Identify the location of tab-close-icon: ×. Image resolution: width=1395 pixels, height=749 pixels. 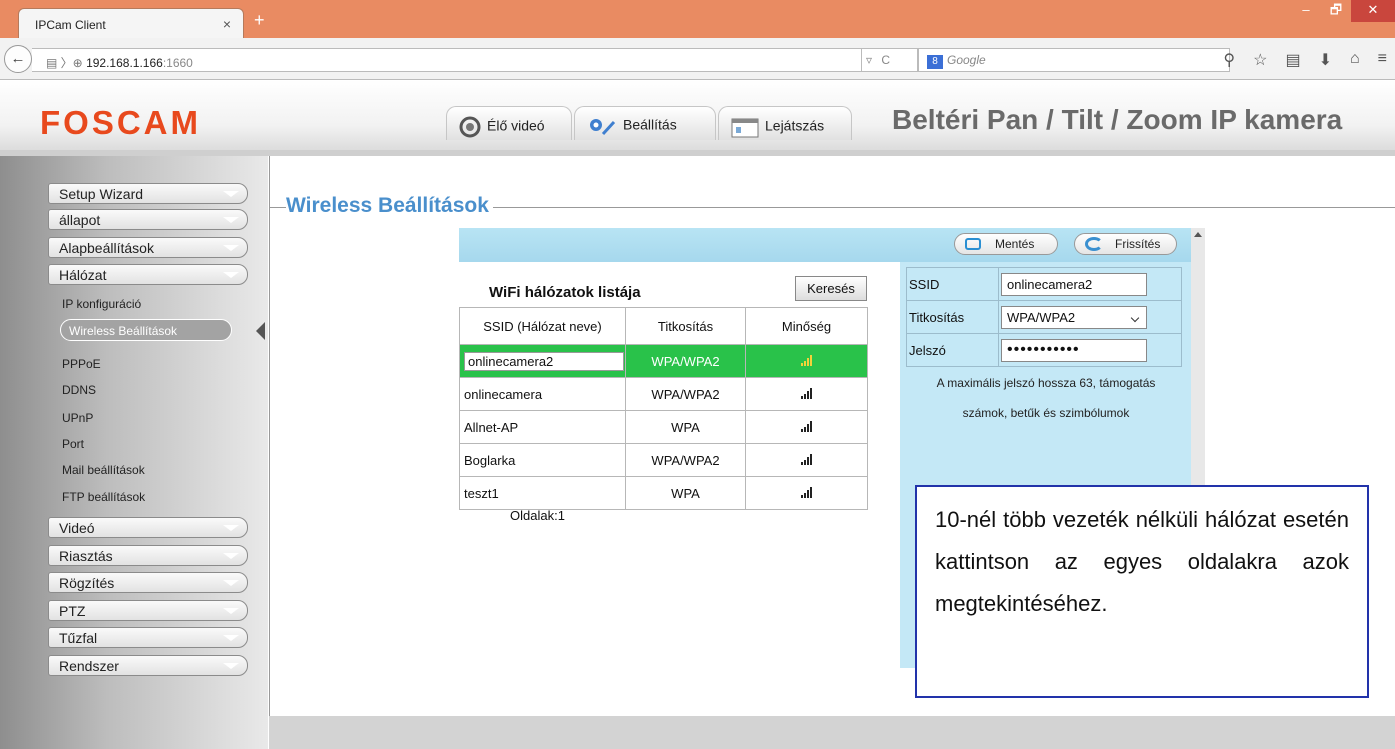
(227, 24).